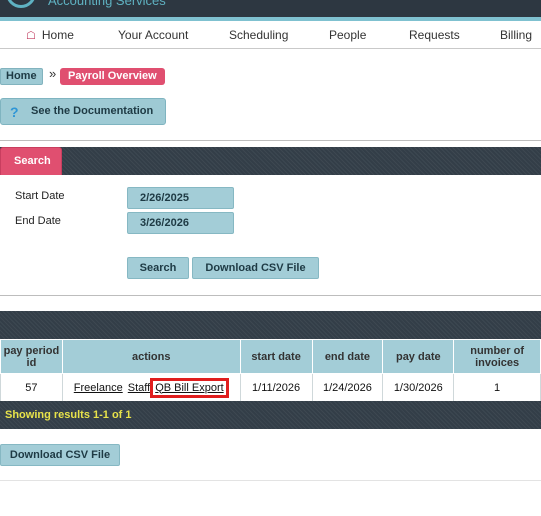 Image resolution: width=541 pixels, height=516 pixels. Describe the element at coordinates (347, 35) in the screenshot. I see `nav-item-people: People` at that location.